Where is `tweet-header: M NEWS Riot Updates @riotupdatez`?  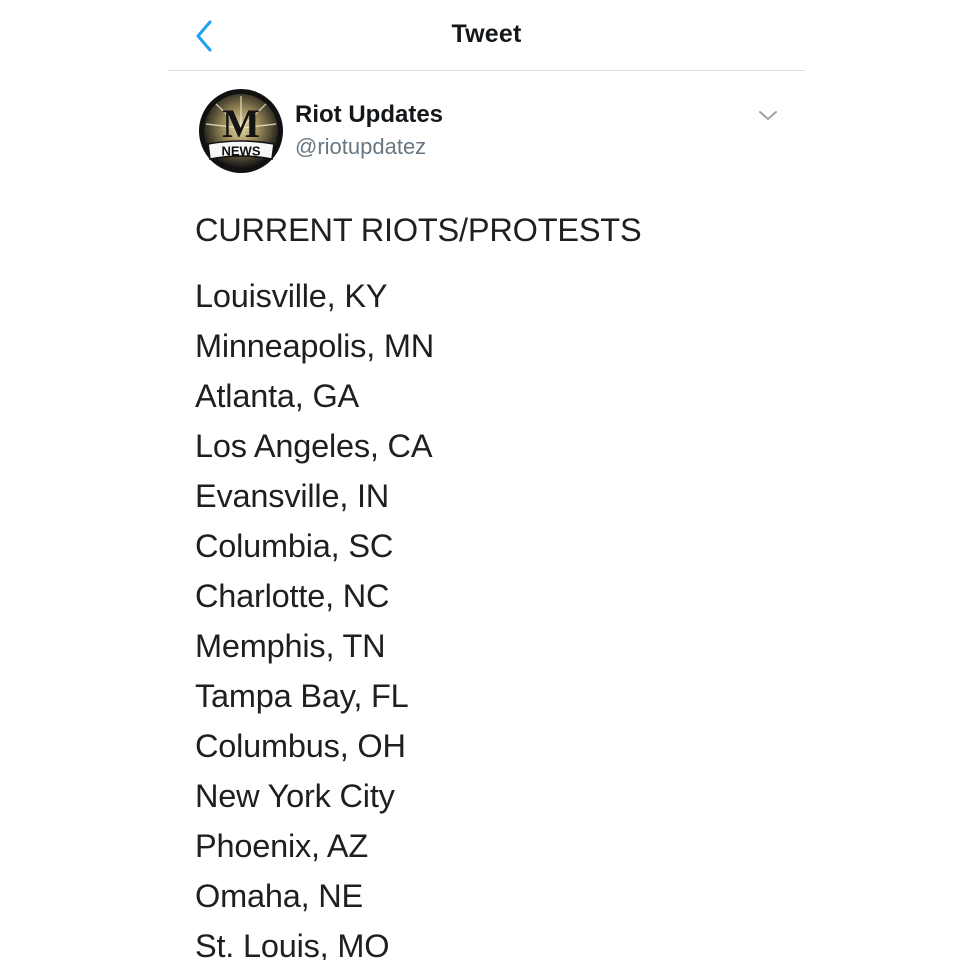 tweet-header: M NEWS Riot Updates @riotupdatez is located at coordinates (493, 133).